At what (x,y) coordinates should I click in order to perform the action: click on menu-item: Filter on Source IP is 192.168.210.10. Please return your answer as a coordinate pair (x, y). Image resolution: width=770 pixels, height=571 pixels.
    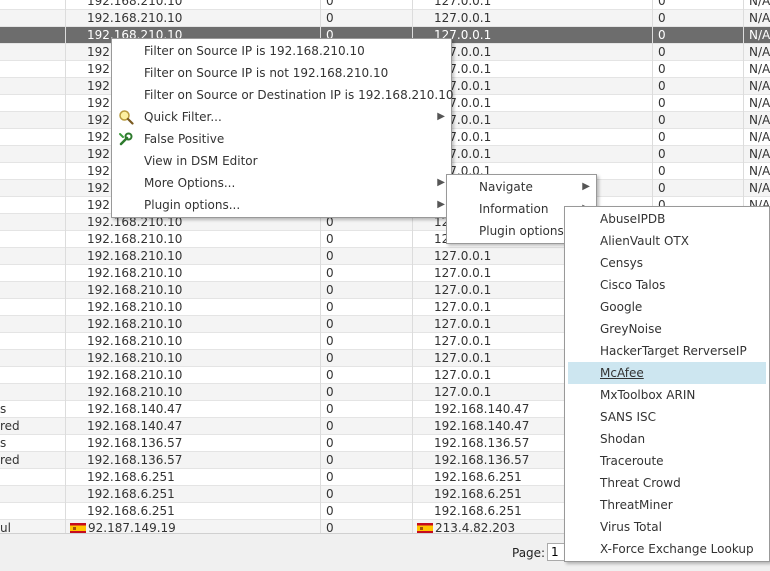
    Looking at the image, I should click on (281, 51).